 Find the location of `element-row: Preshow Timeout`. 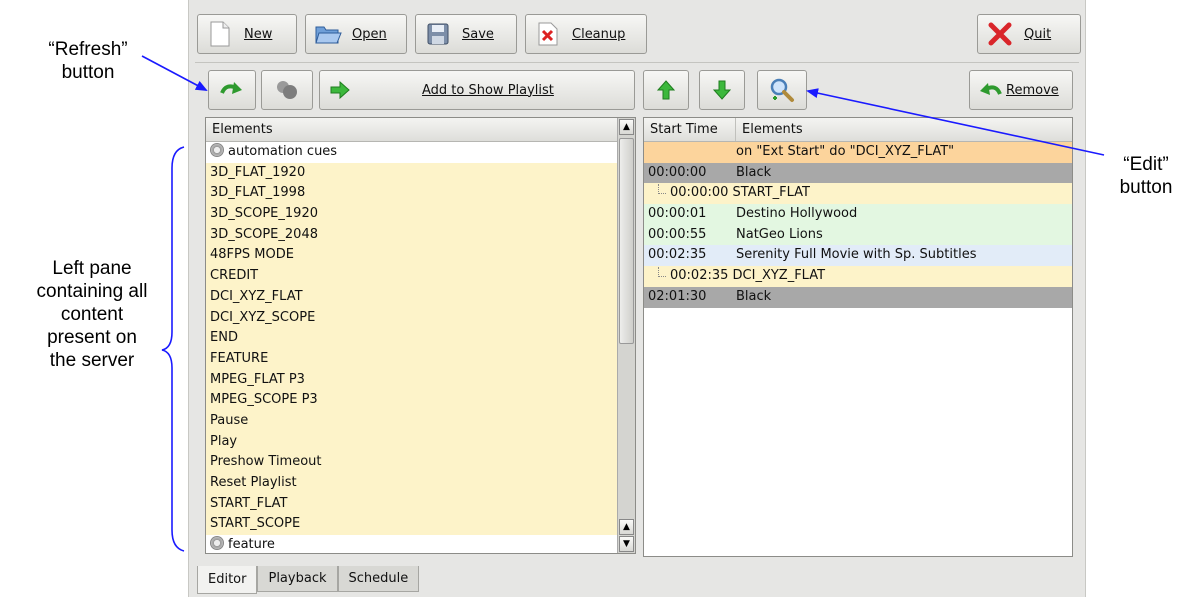

element-row: Preshow Timeout is located at coordinates (411, 462).